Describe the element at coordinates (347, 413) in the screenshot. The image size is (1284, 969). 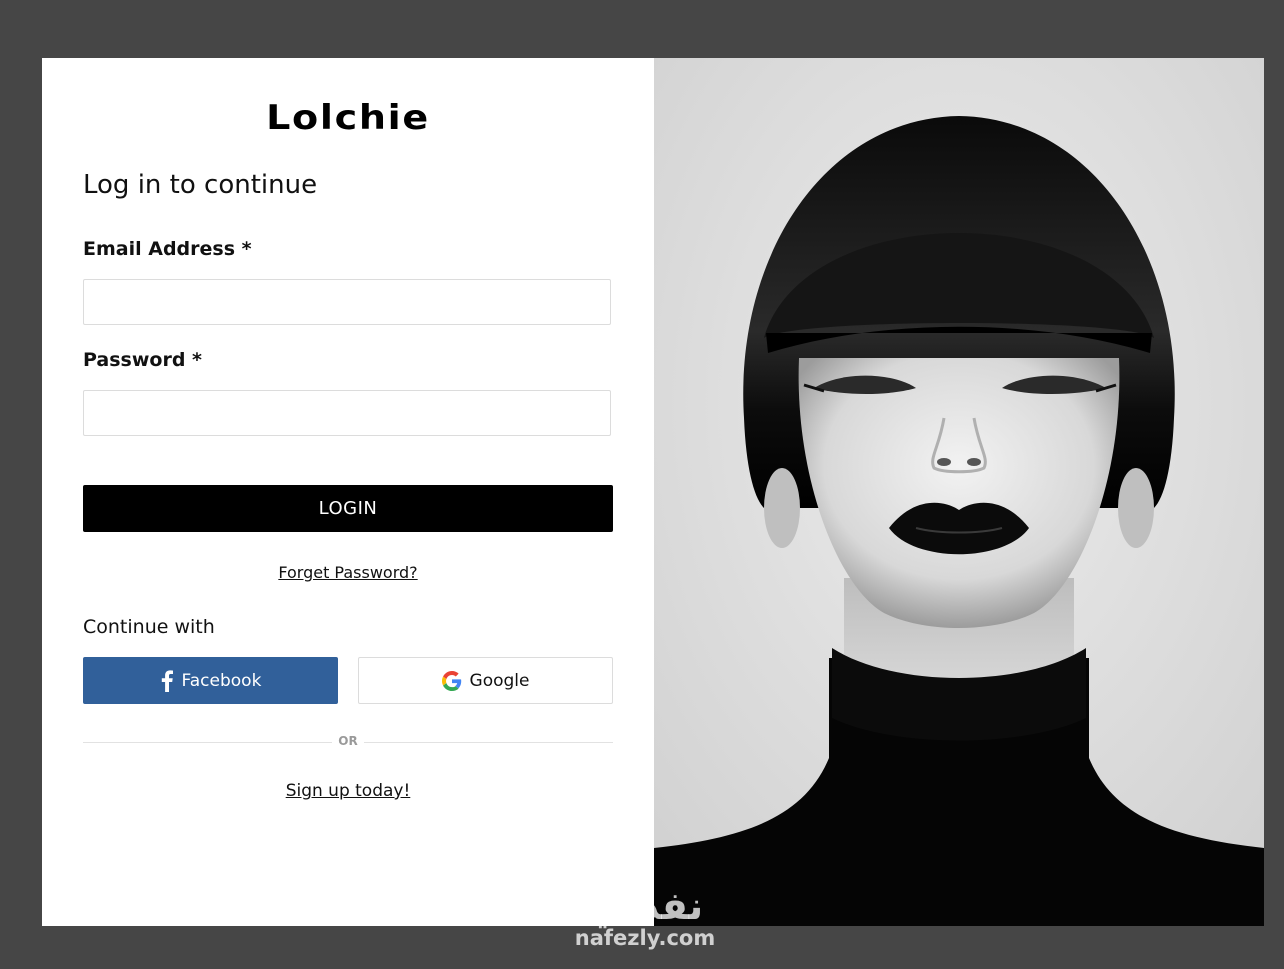
I see `password-field` at that location.